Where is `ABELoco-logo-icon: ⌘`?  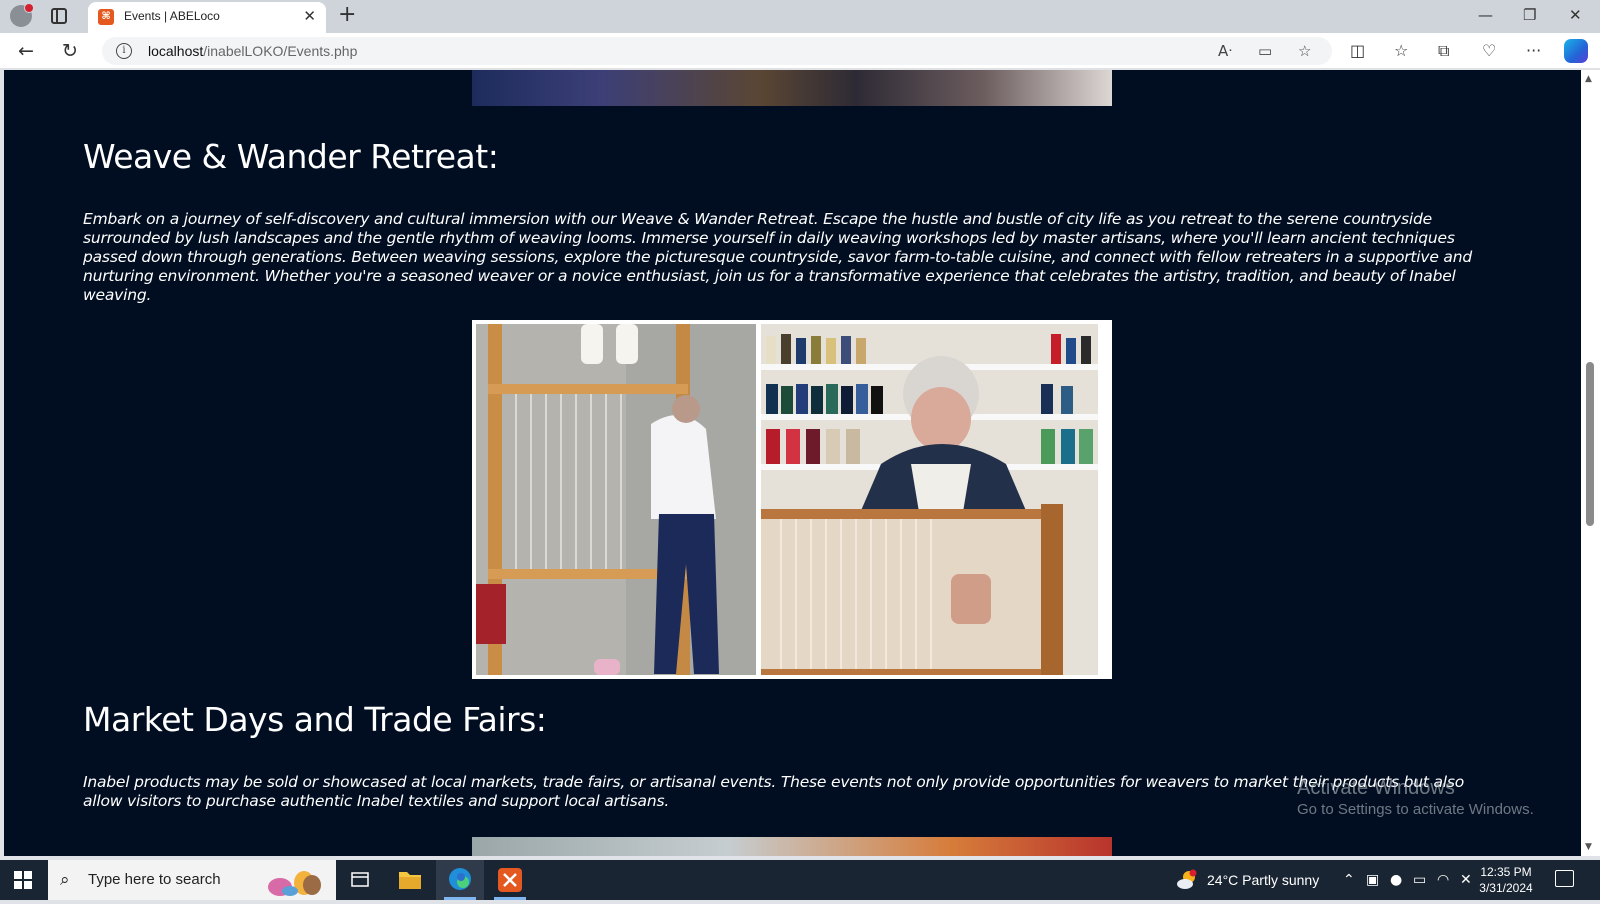
ABELoco-logo-icon: ⌘ is located at coordinates (106, 17).